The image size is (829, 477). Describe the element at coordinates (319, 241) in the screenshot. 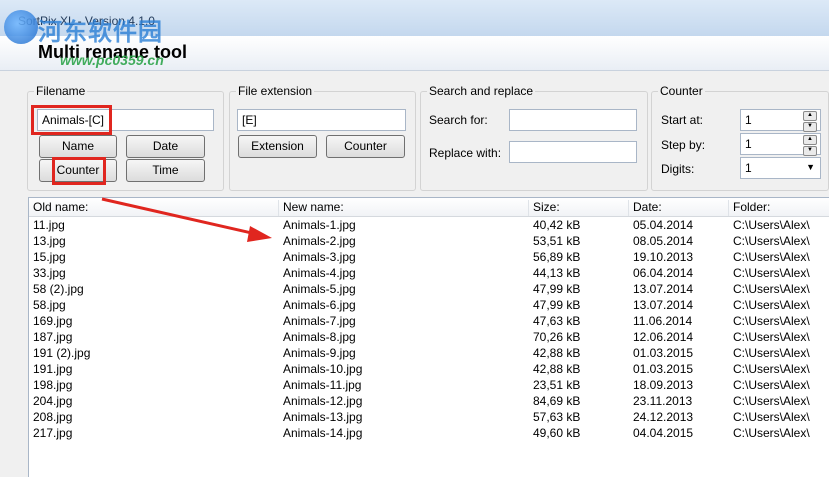

I see `new-name-cell: Animals-2.jpg` at that location.